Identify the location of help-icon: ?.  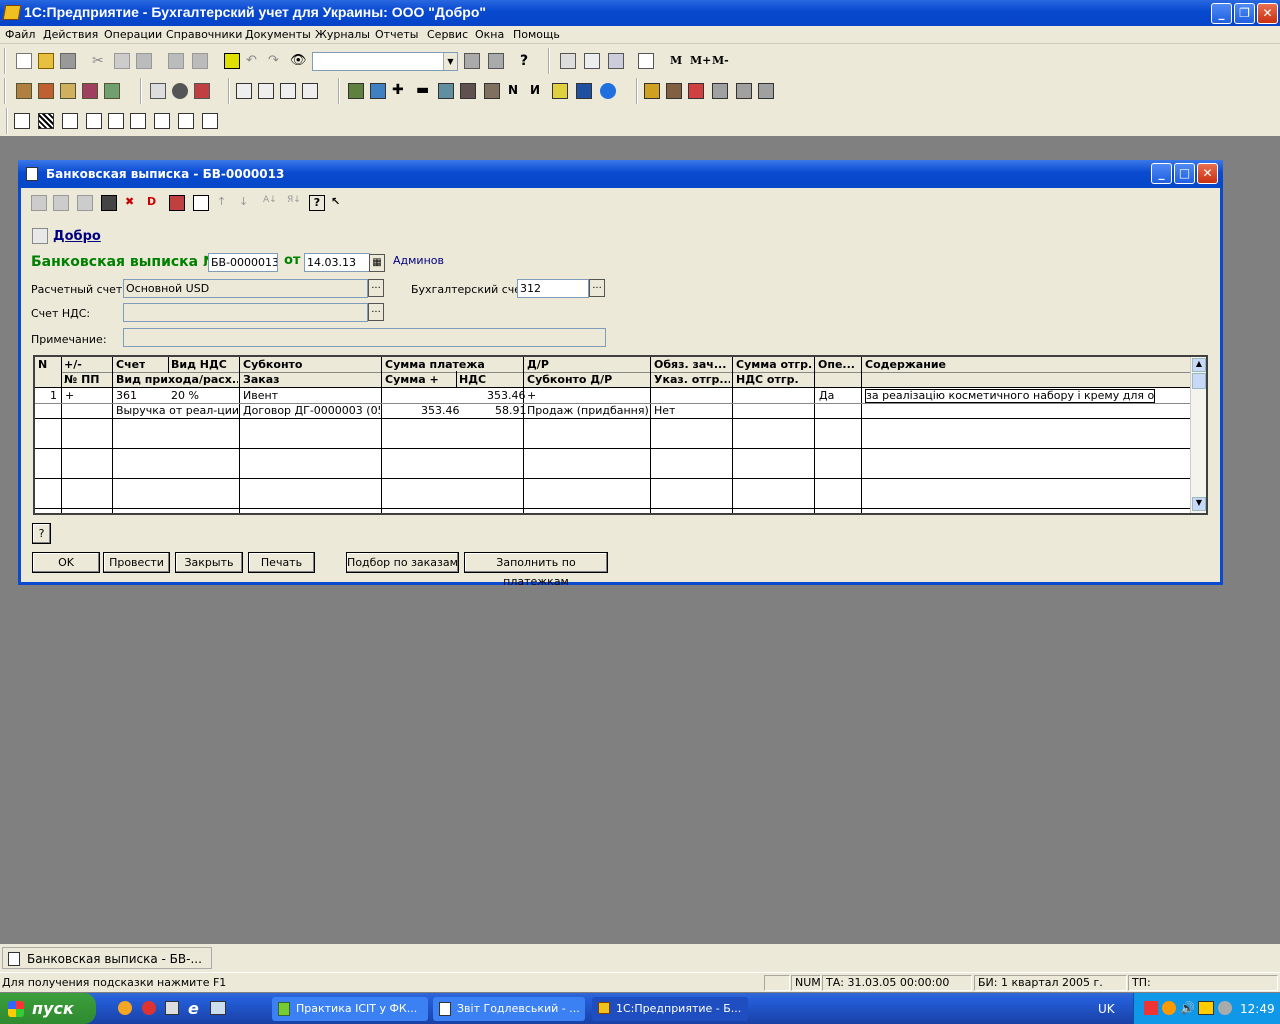
(528, 61).